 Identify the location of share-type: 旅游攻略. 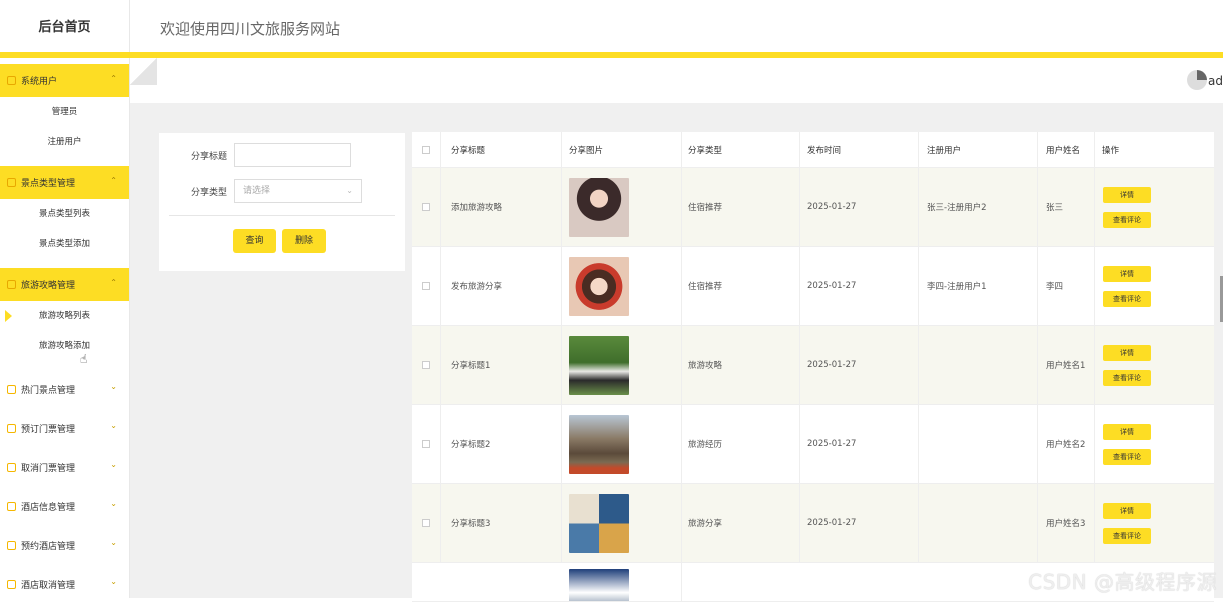
(741, 365).